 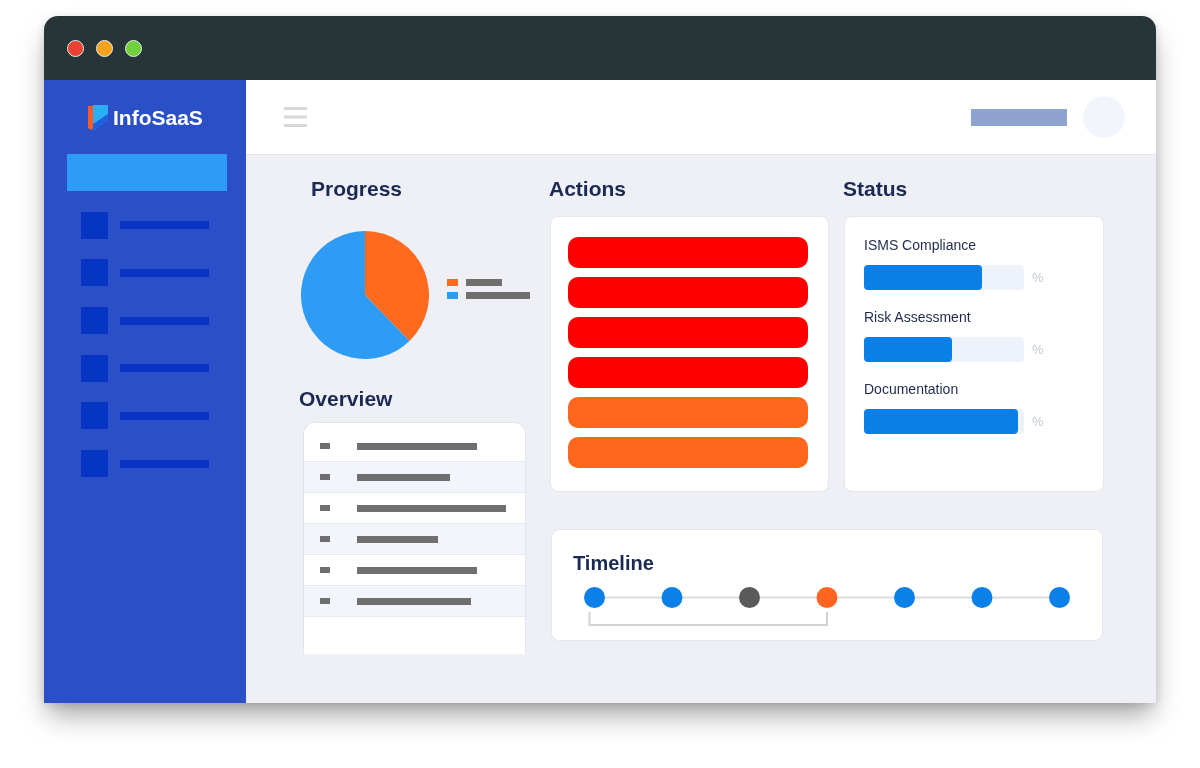 I want to click on metric-label: Risk Assessment, so click(x=918, y=317).